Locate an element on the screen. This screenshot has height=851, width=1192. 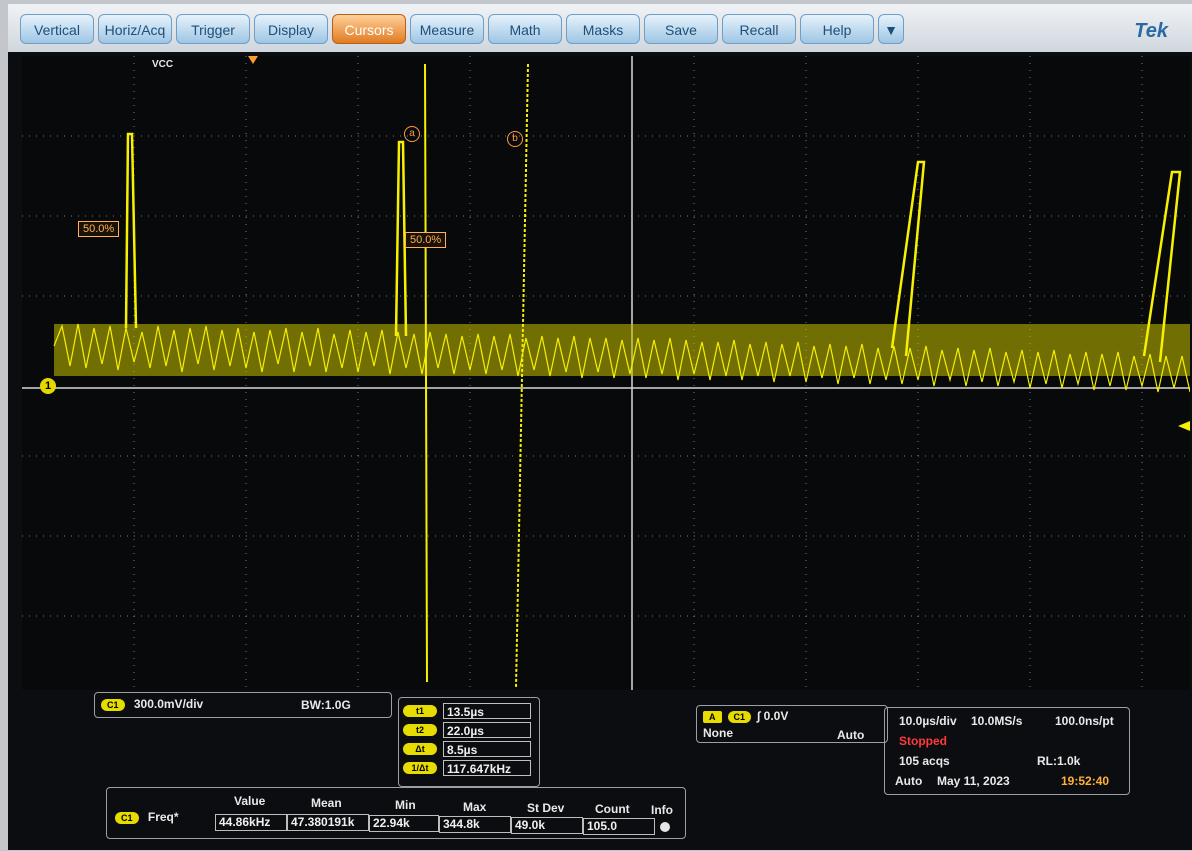
cursor-inverse-value: 117.647kHz is located at coordinates (487, 768).